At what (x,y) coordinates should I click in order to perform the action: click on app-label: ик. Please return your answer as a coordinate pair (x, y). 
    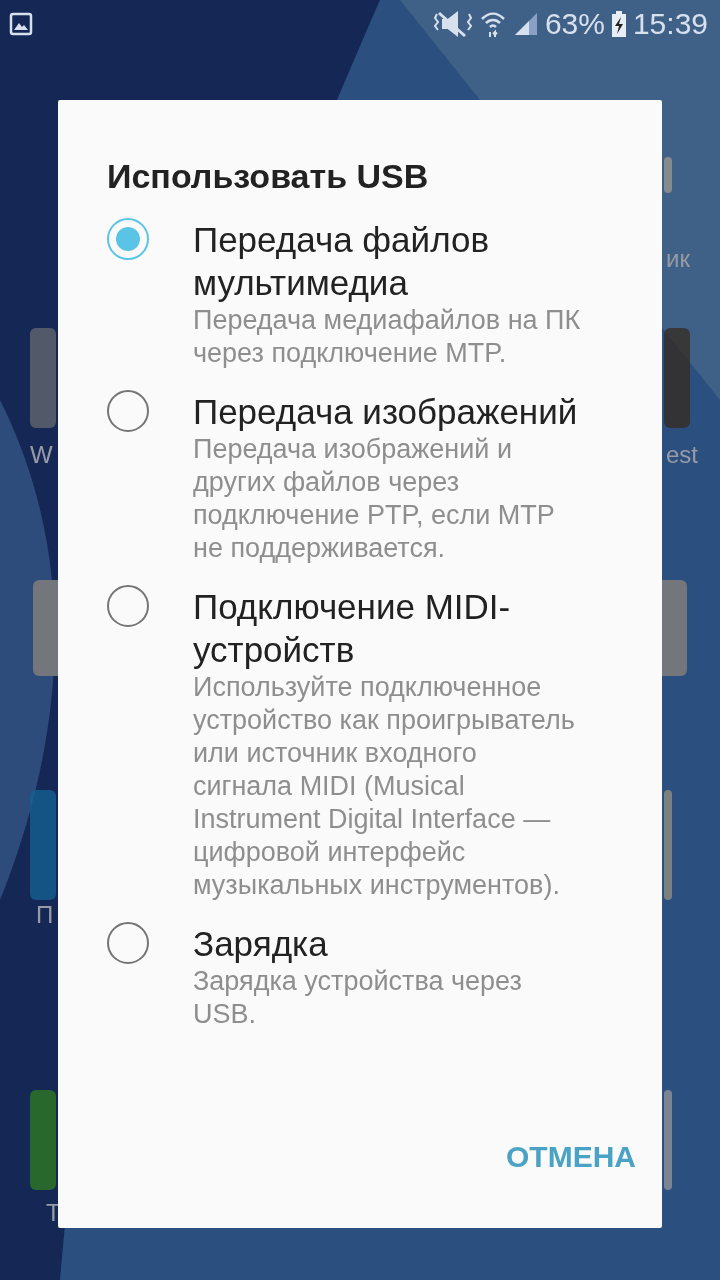
    Looking at the image, I should click on (678, 259).